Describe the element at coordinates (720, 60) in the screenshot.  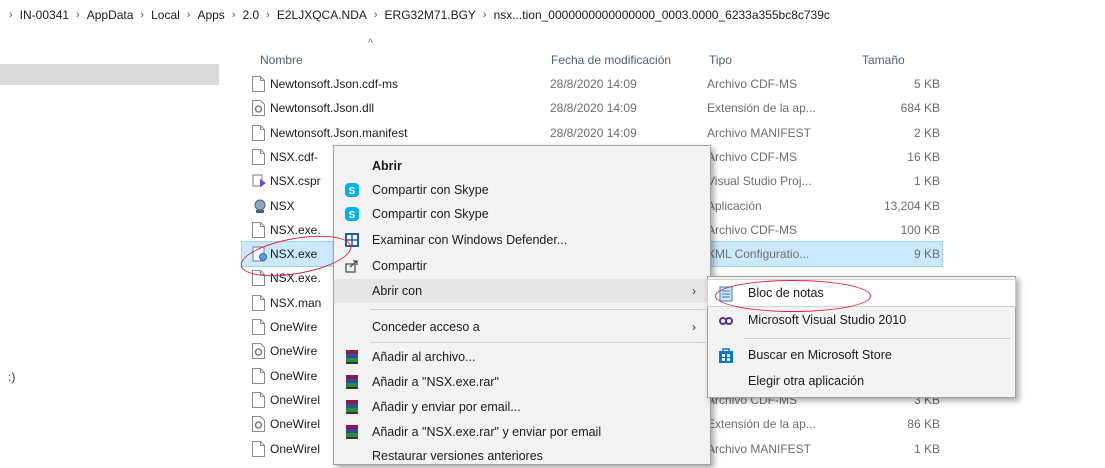
I see `column-header-type: Tipo` at that location.